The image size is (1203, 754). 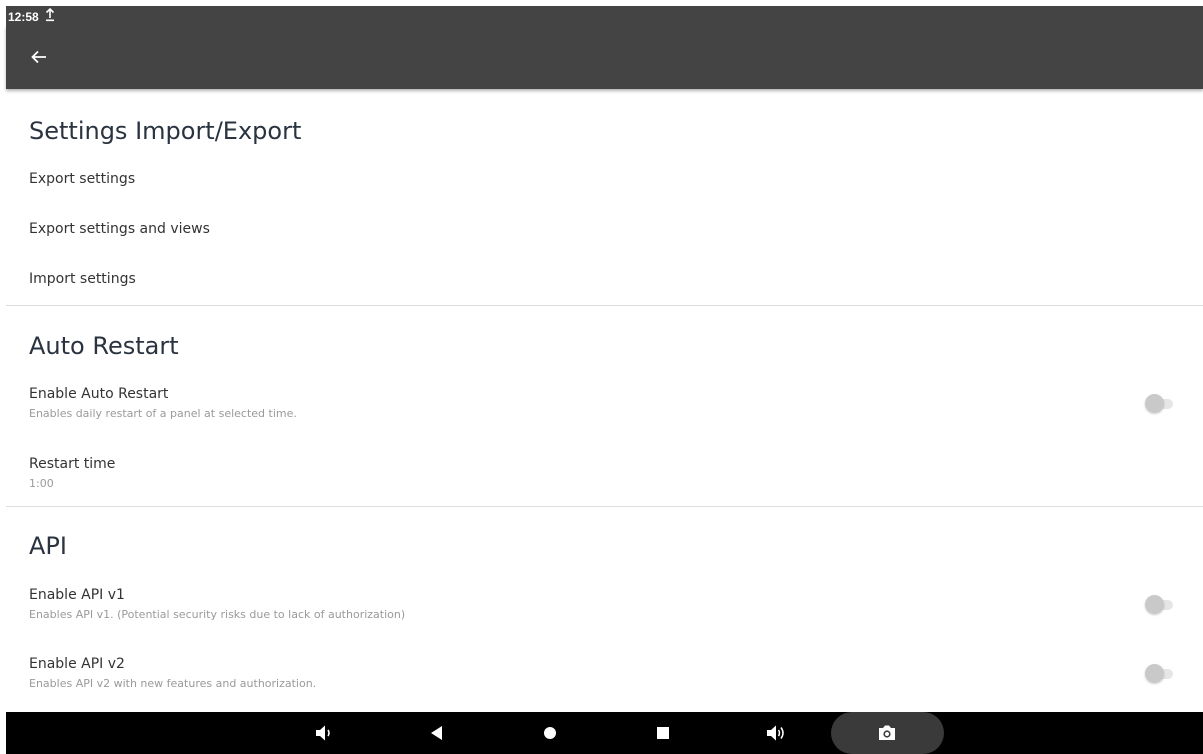 I want to click on clock: 12:58, so click(x=23, y=17).